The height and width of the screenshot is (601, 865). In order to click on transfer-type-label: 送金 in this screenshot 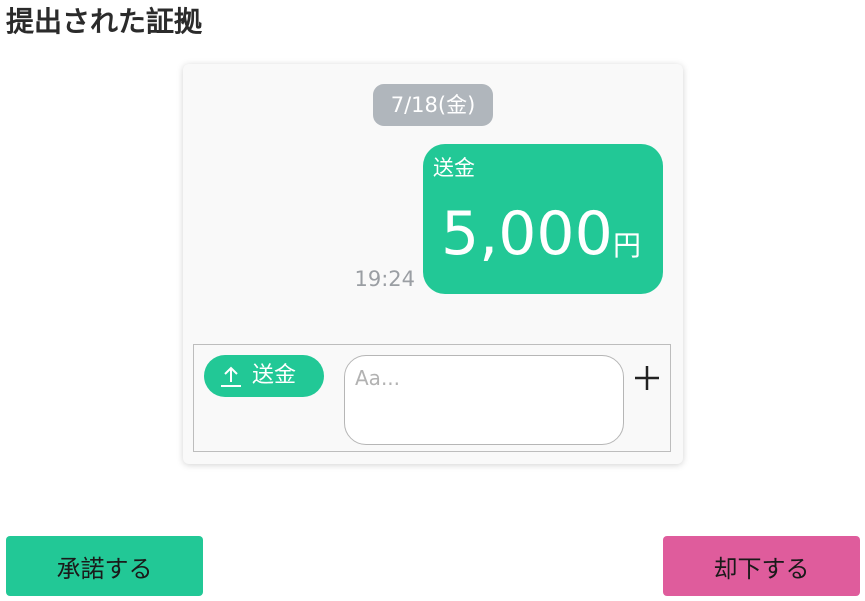, I will do `click(454, 168)`.